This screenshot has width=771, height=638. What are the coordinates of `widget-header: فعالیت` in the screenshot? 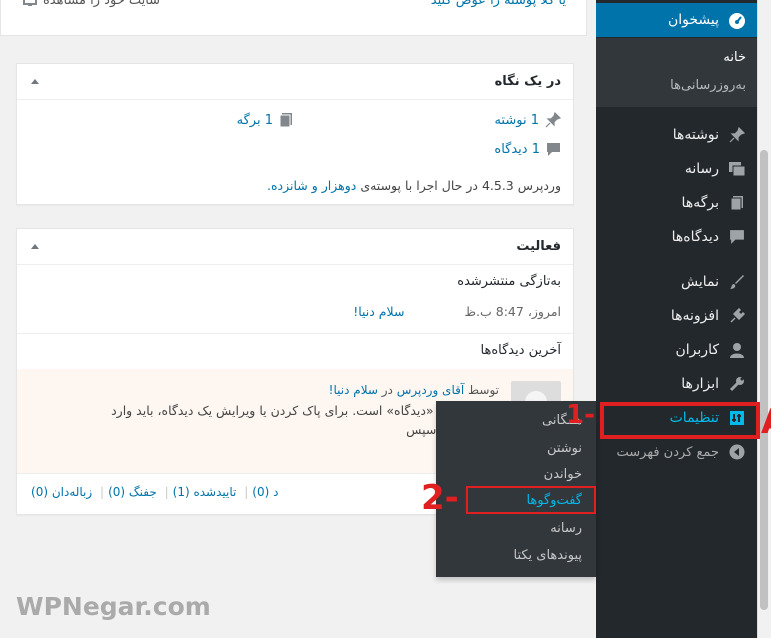 It's located at (295, 247).